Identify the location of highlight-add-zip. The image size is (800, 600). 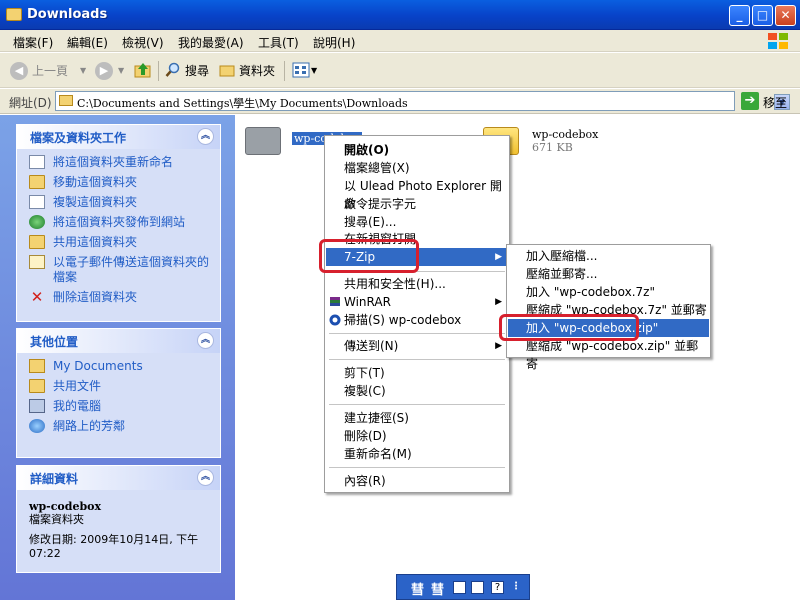
(569, 327).